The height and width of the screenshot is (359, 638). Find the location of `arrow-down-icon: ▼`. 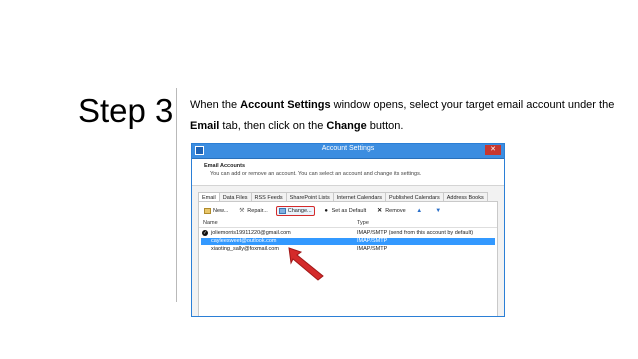

arrow-down-icon: ▼ is located at coordinates (438, 211).